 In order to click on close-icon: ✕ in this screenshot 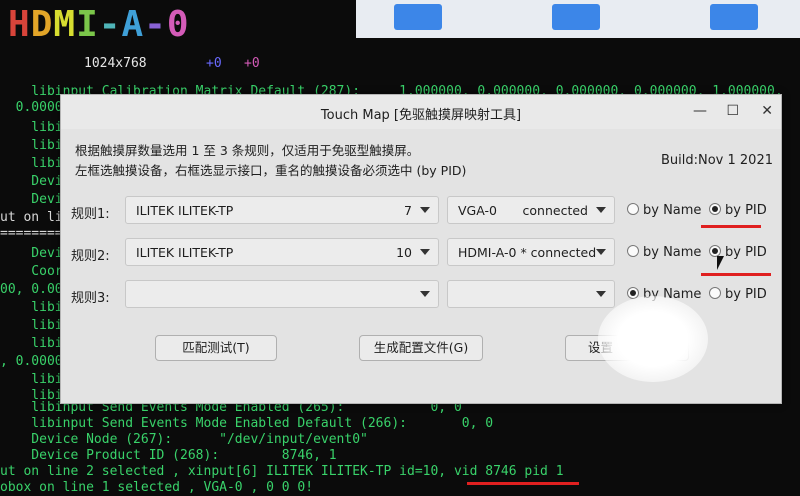, I will do `click(767, 111)`.